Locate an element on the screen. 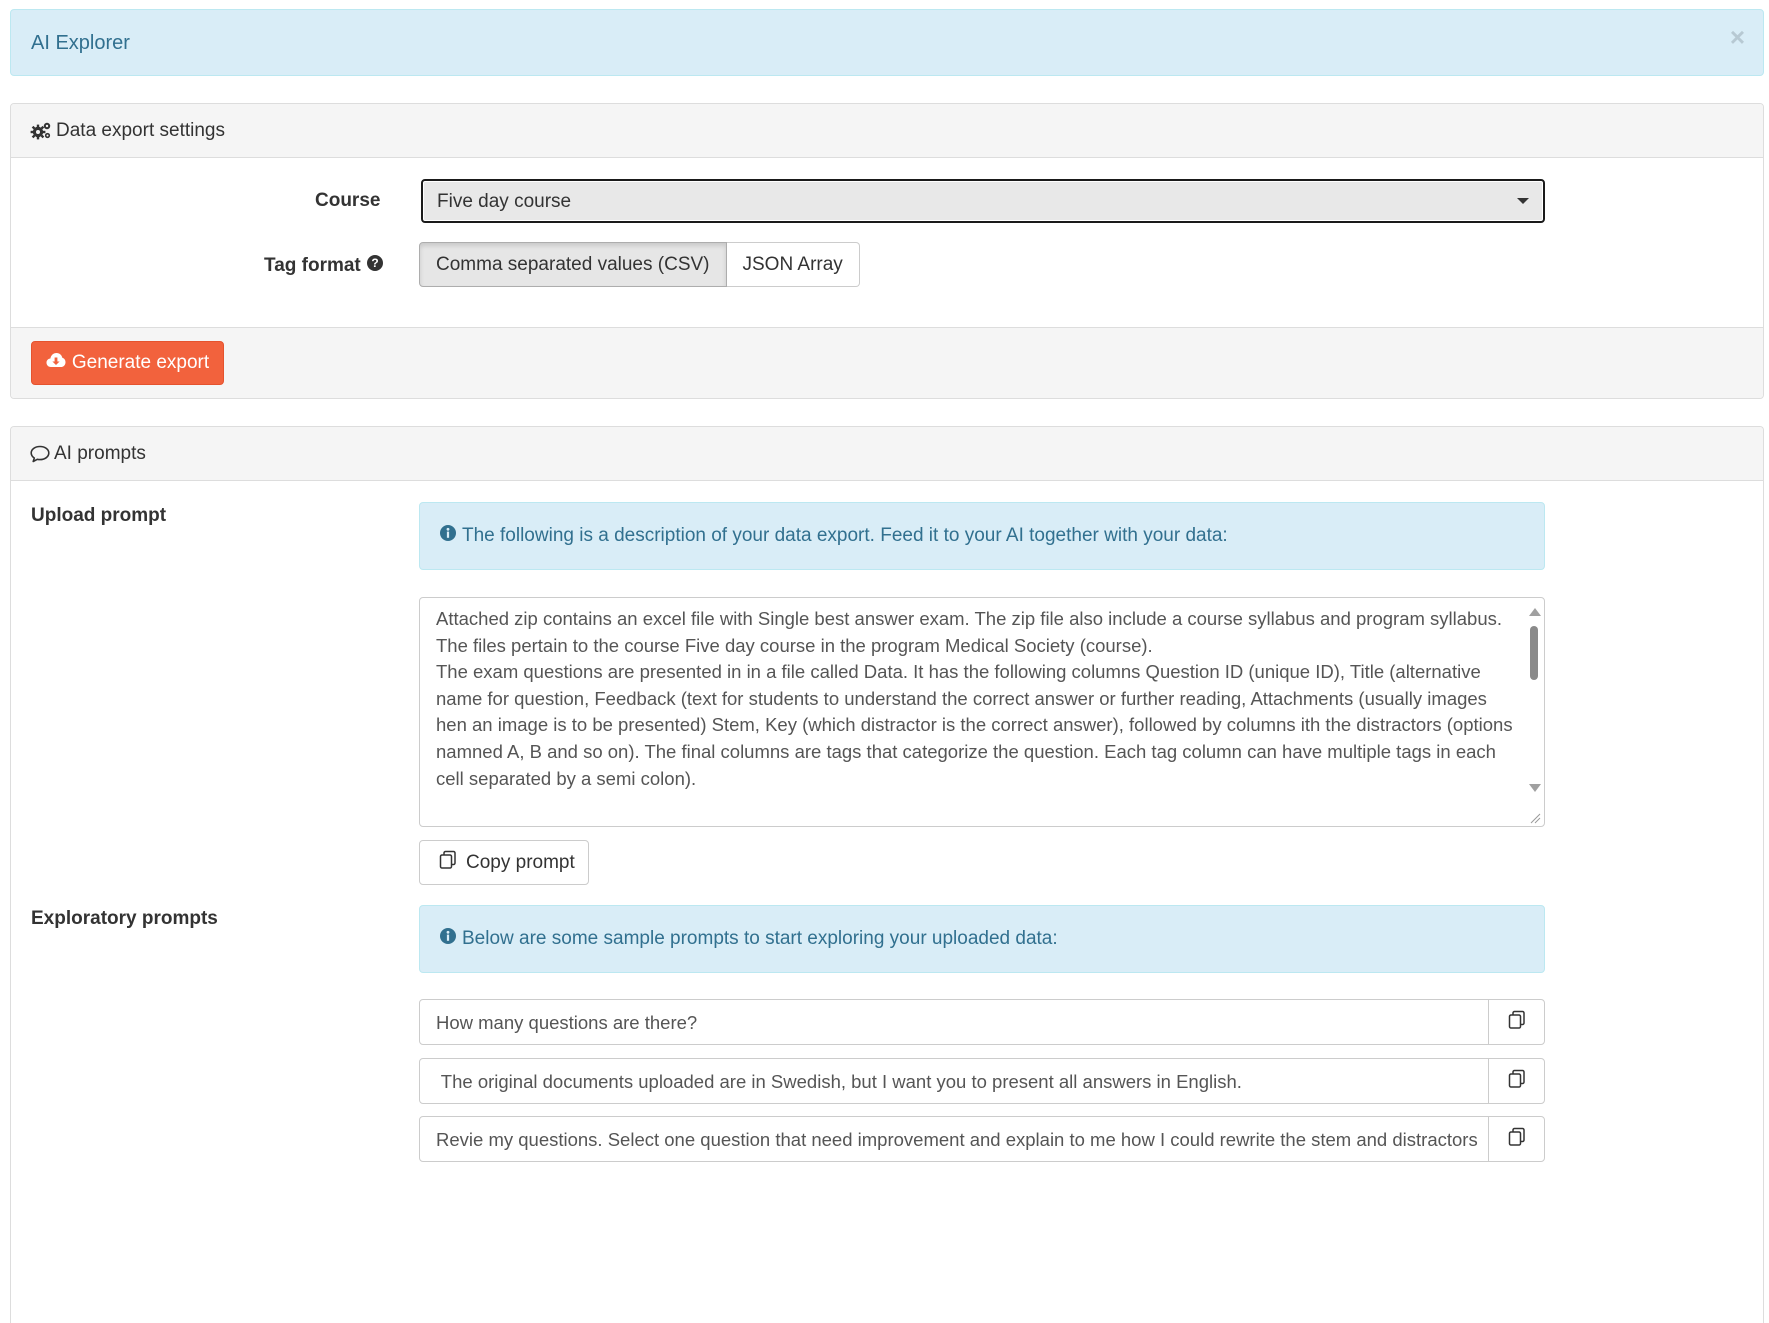 The width and height of the screenshot is (1769, 1323). tag-format-json-option: JSON Array is located at coordinates (793, 264).